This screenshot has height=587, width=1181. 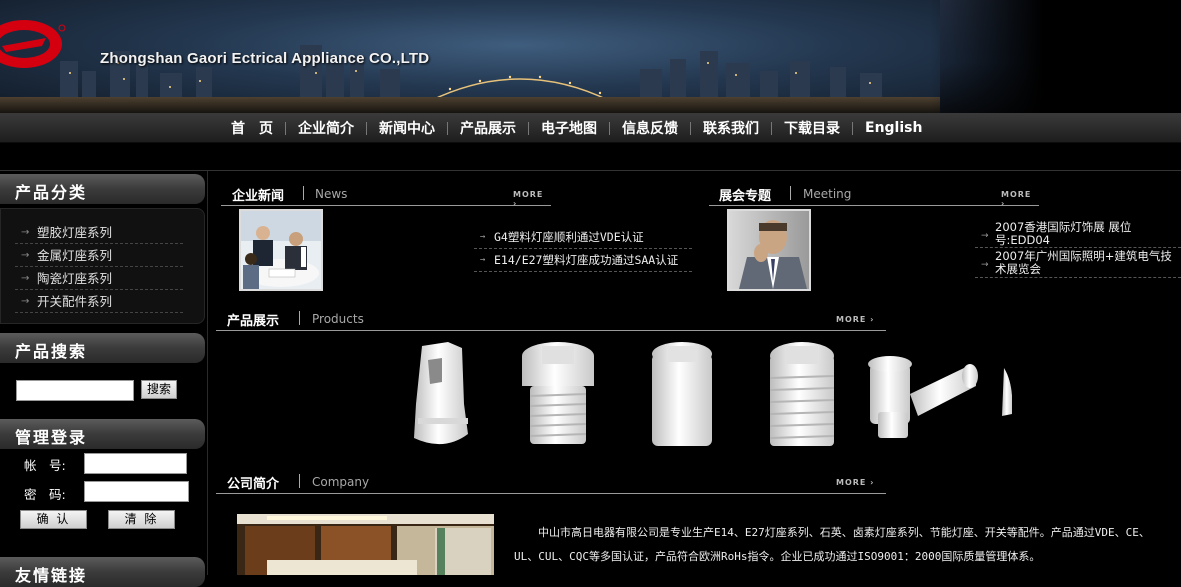 What do you see at coordinates (488, 128) in the screenshot?
I see `nav-products: 产品展示` at bounding box center [488, 128].